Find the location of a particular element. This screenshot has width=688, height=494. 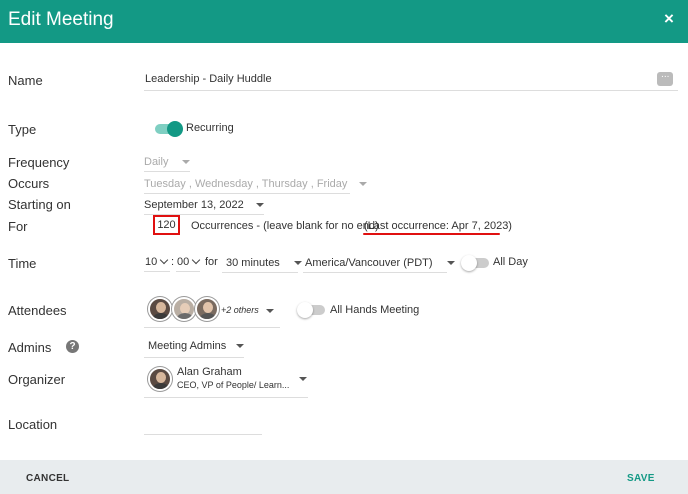

dialog-footer: CANCEL SAVE is located at coordinates (344, 477).